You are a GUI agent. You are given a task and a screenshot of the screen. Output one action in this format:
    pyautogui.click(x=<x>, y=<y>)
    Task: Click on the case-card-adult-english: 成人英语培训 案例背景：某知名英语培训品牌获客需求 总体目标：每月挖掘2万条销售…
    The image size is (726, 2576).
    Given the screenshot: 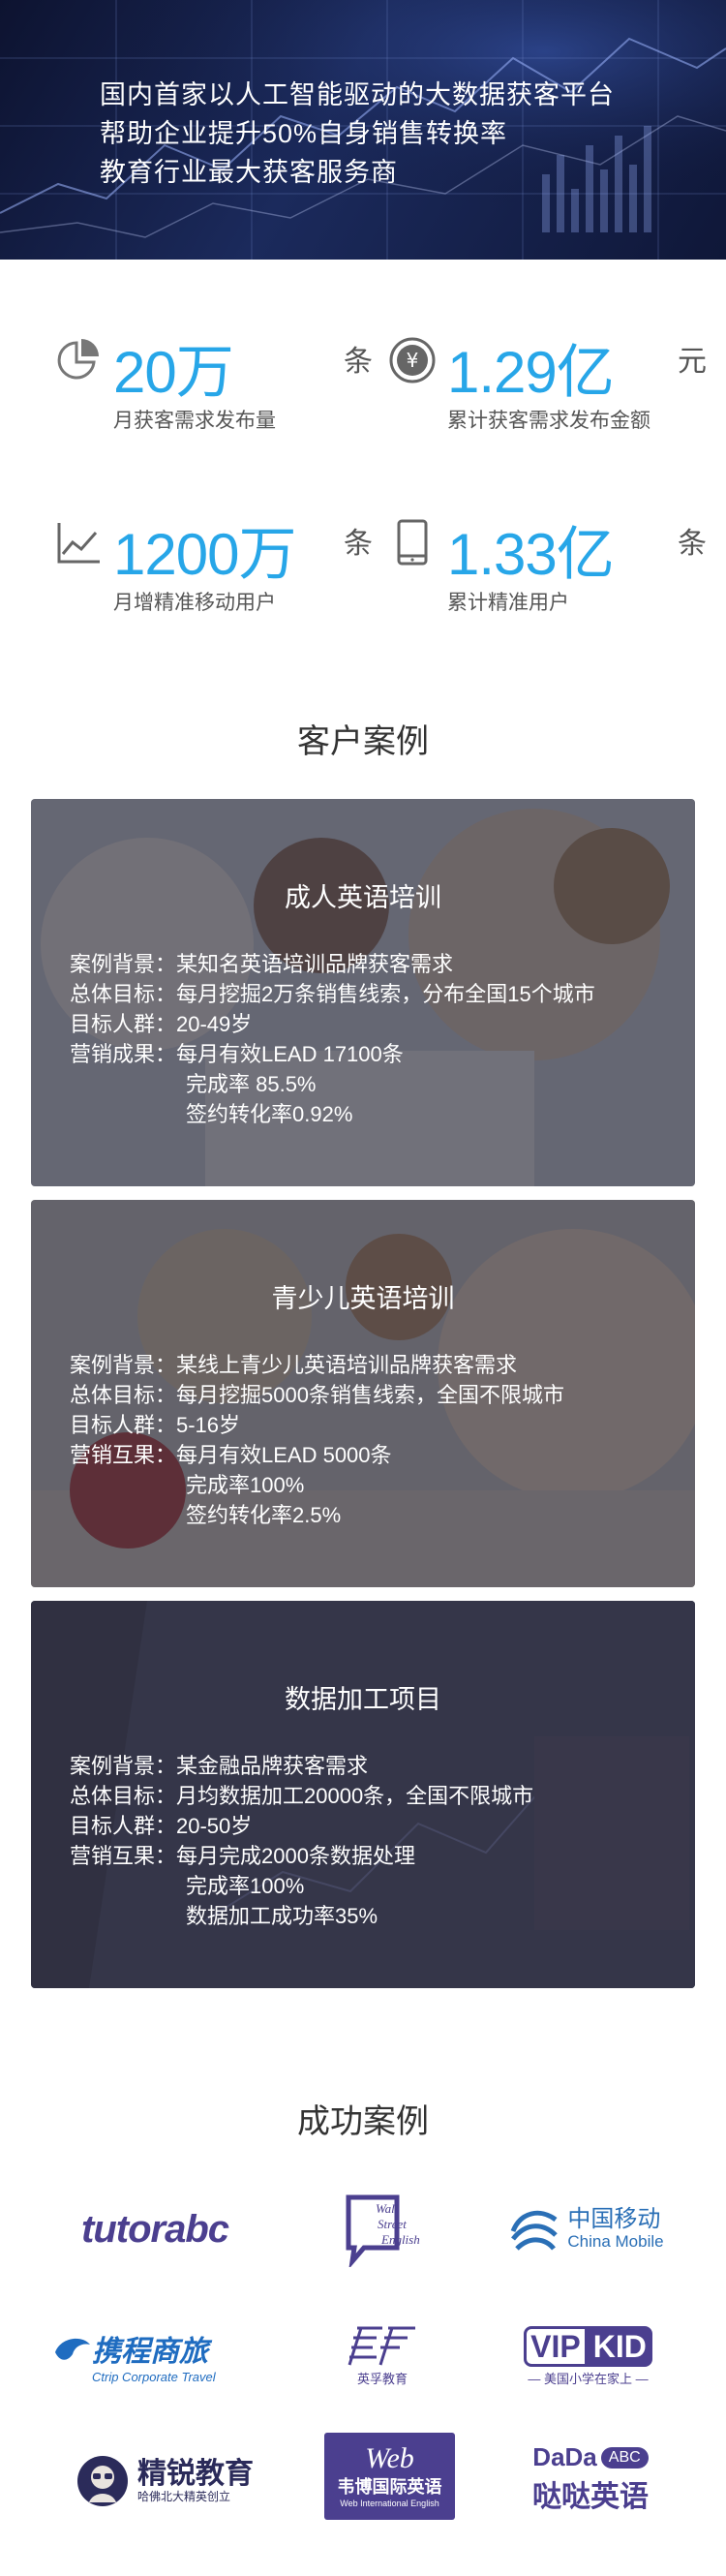 What is the action you would take?
    pyautogui.click(x=363, y=992)
    